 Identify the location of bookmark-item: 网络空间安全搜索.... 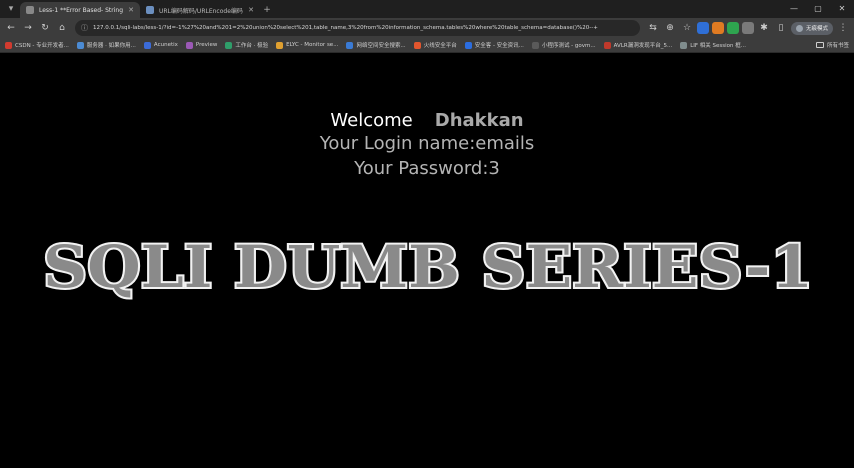
(376, 45).